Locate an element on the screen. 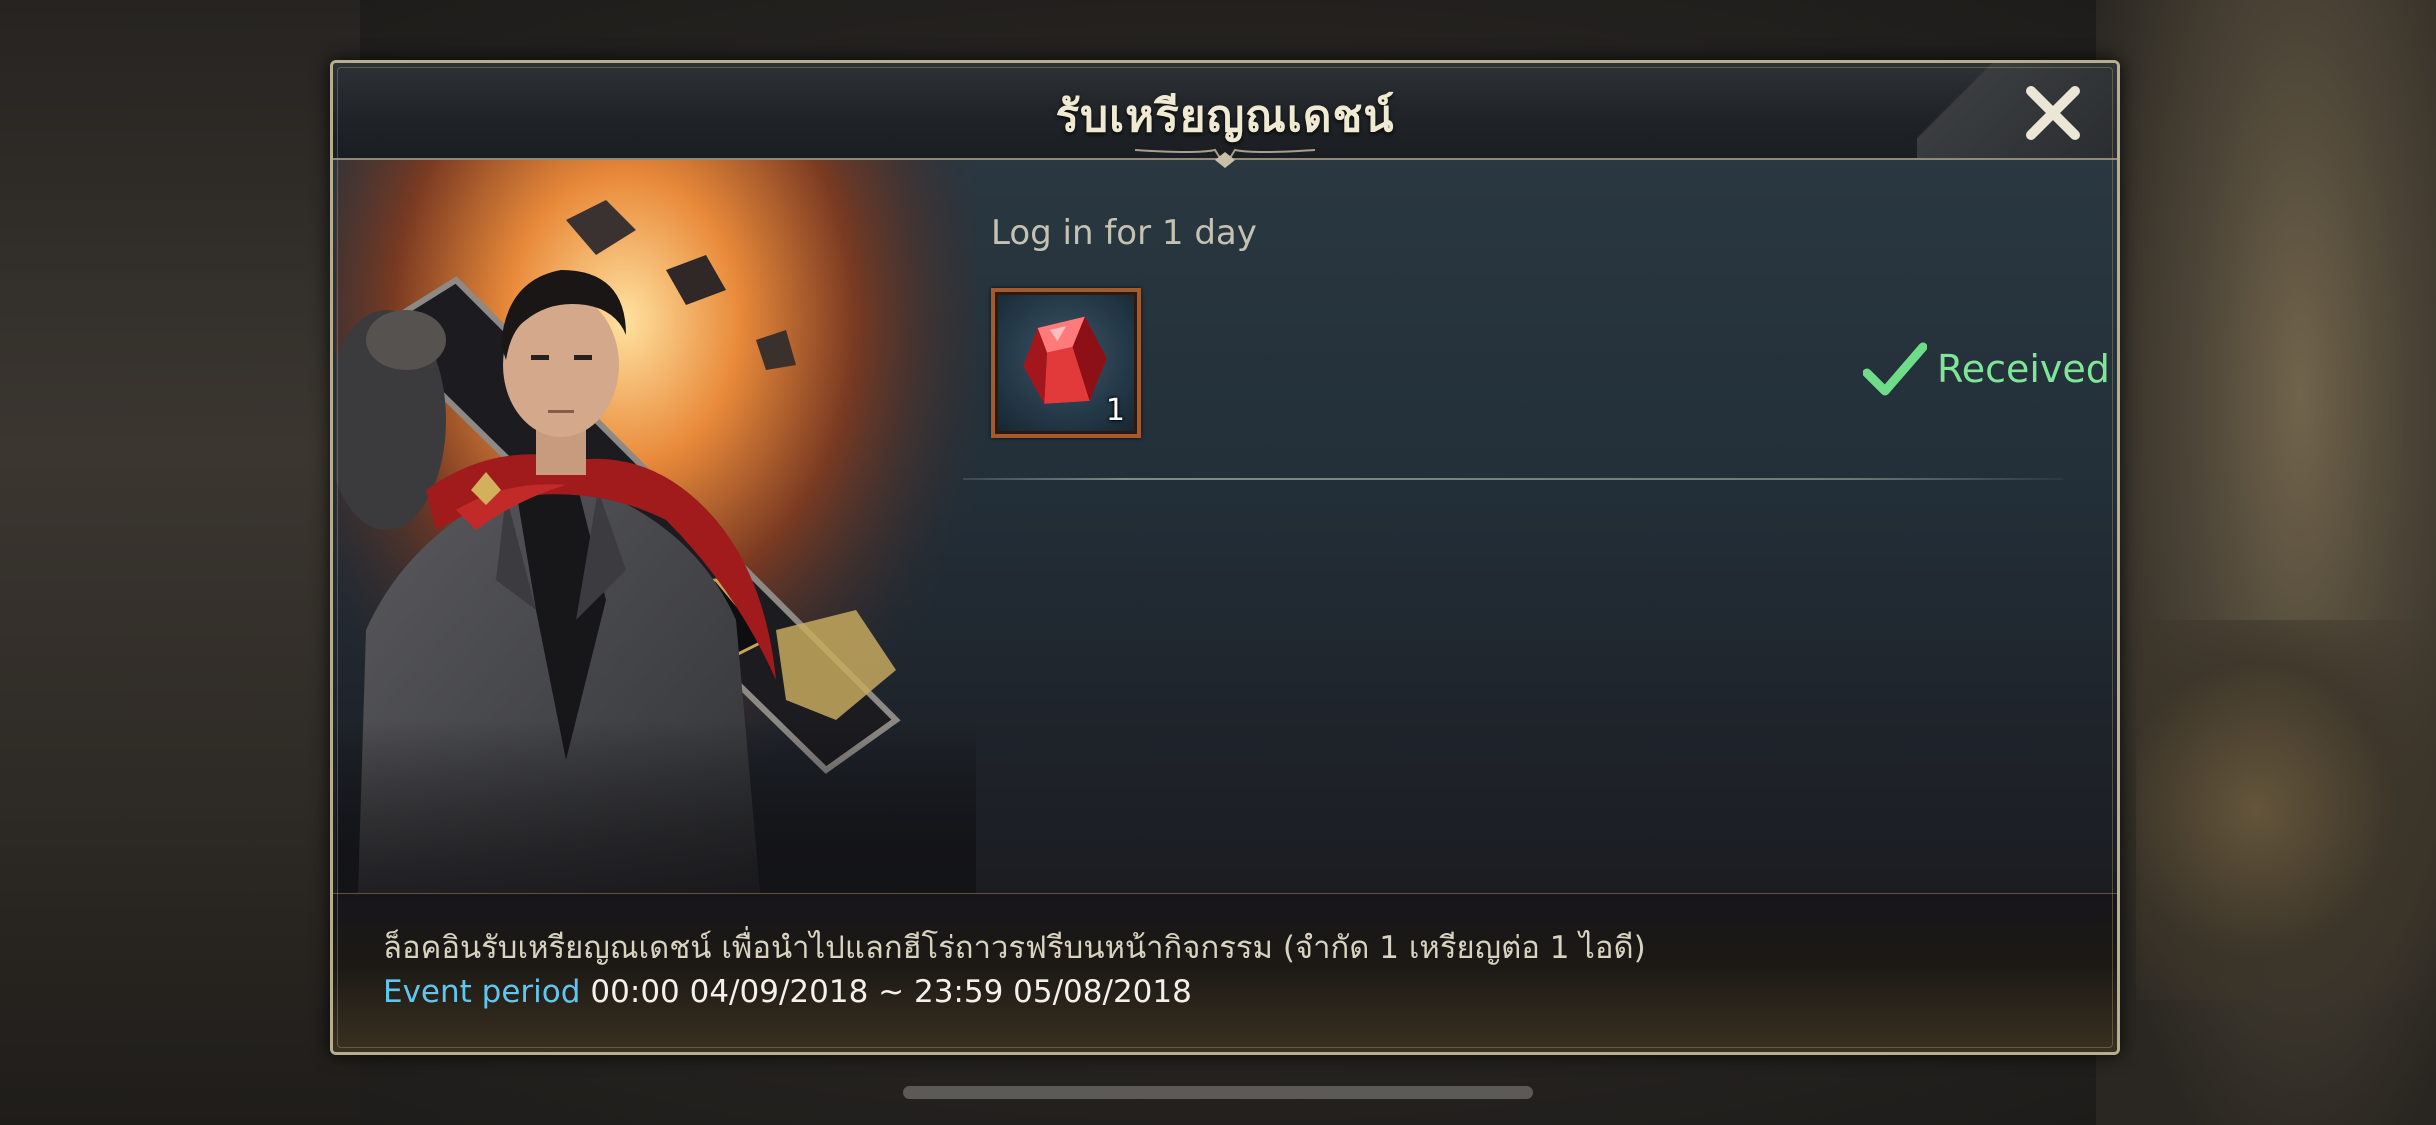 This screenshot has width=2436, height=1125. dialog-title: รับเหรียญณเดชน์ is located at coordinates (1225, 116).